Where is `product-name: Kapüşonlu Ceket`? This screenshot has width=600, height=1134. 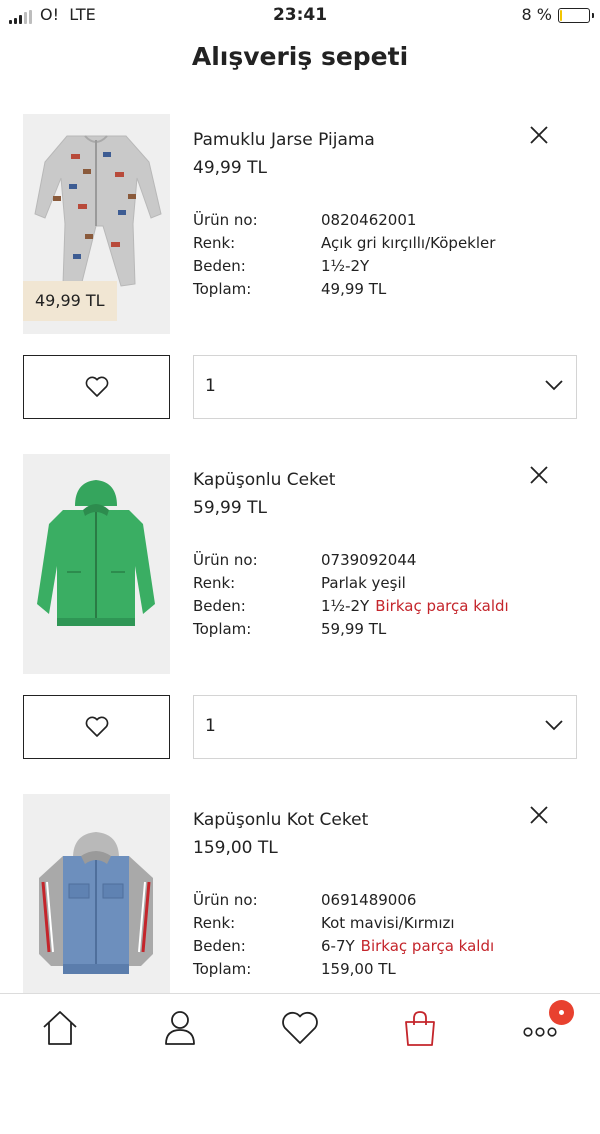 product-name: Kapüşonlu Ceket is located at coordinates (264, 480).